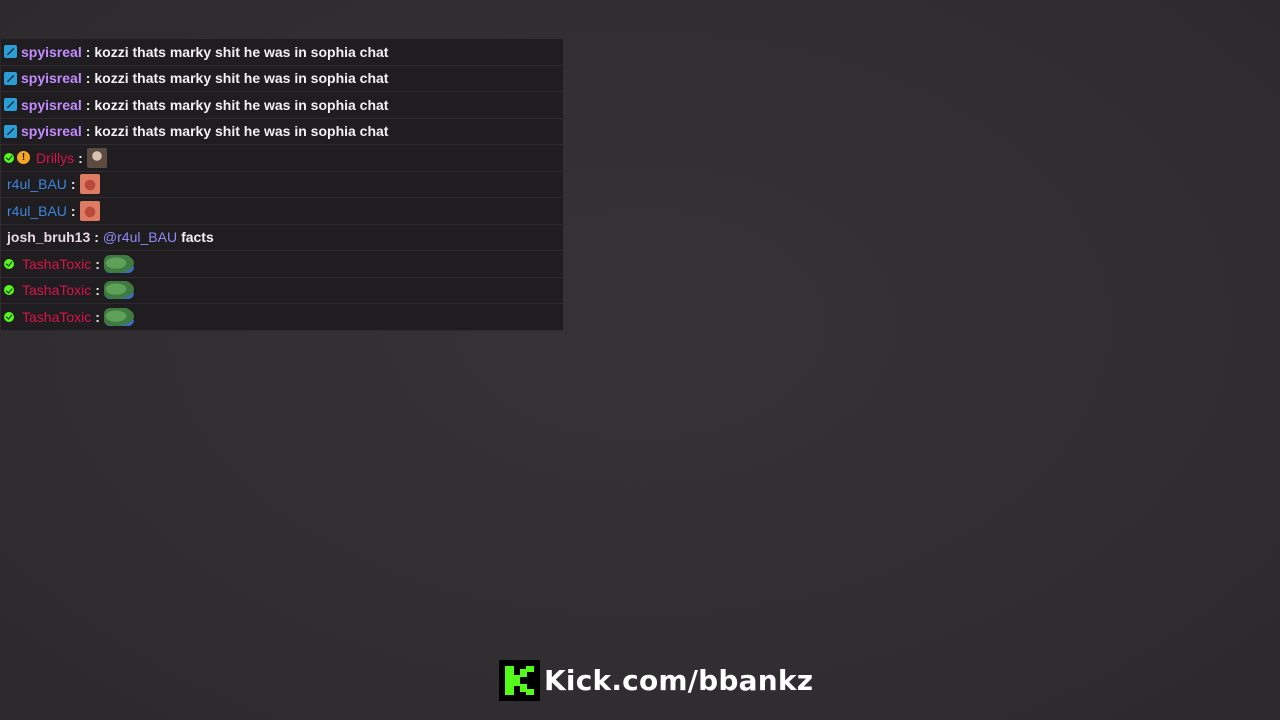 The height and width of the screenshot is (720, 1280). Describe the element at coordinates (140, 237) in the screenshot. I see `chat-mention: @r4ul_BAU` at that location.